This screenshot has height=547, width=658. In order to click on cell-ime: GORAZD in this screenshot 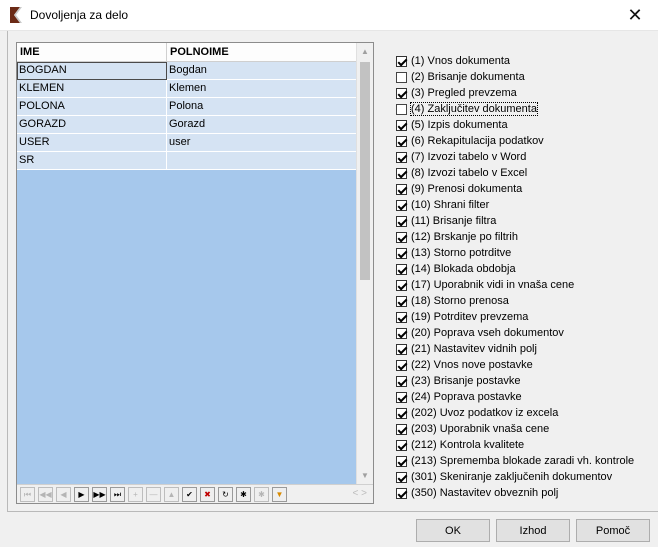, I will do `click(92, 125)`.